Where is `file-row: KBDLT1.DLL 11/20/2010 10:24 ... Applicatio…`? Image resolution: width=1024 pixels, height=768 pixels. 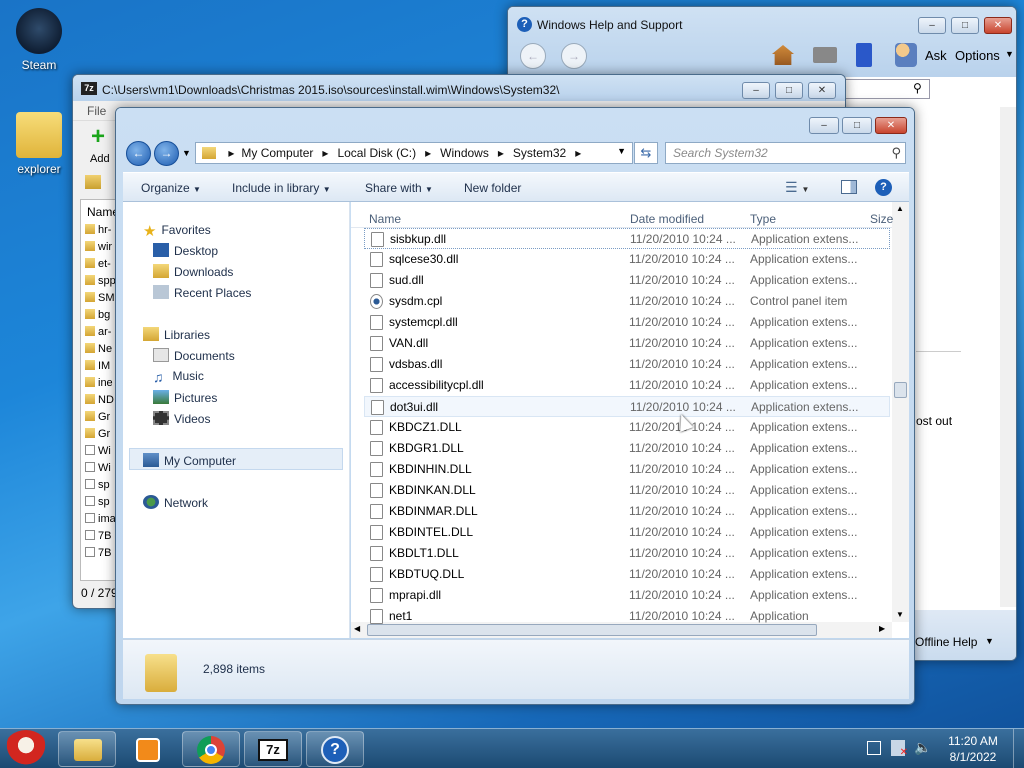 file-row: KBDLT1.DLL 11/20/2010 10:24 ... Applicatio… is located at coordinates (627, 553).